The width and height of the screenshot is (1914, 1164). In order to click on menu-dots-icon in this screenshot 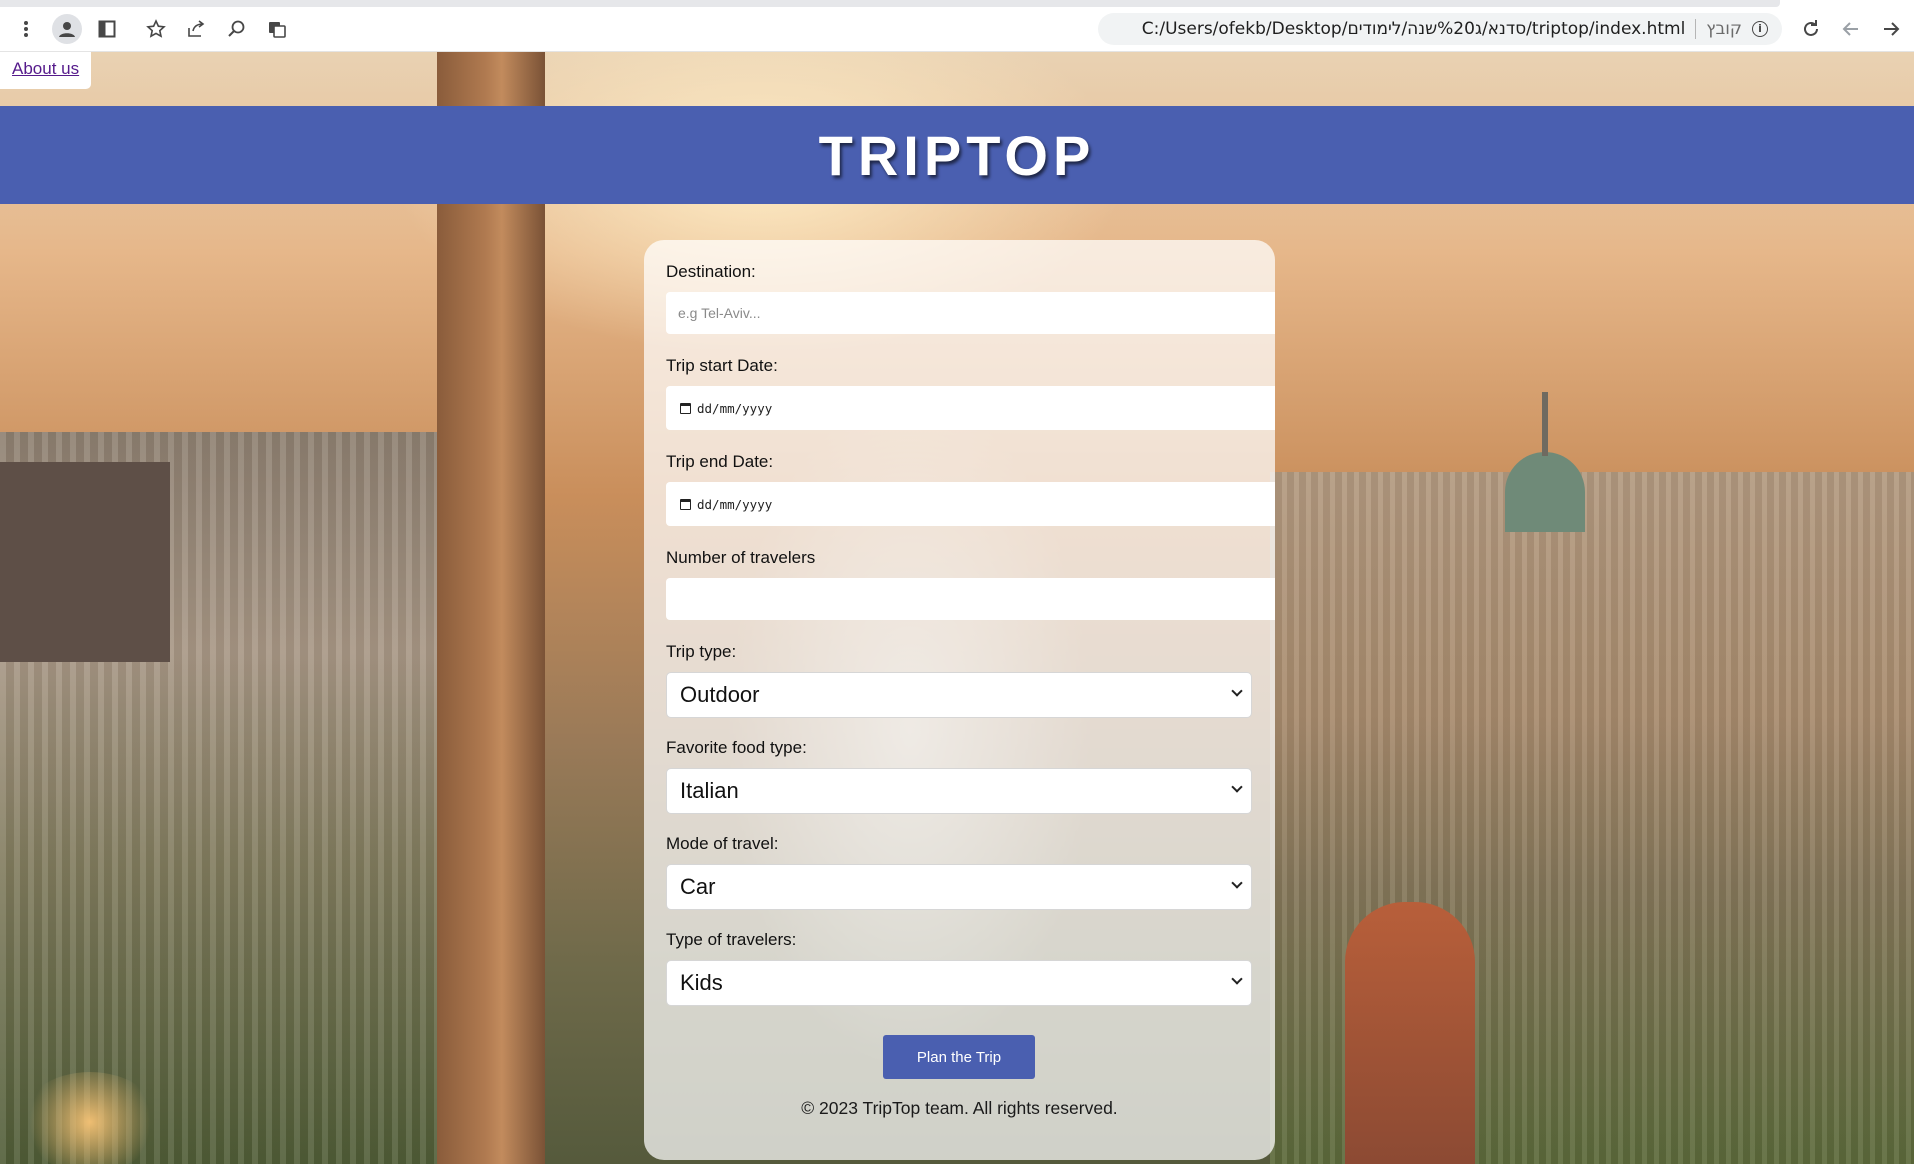, I will do `click(26, 29)`.